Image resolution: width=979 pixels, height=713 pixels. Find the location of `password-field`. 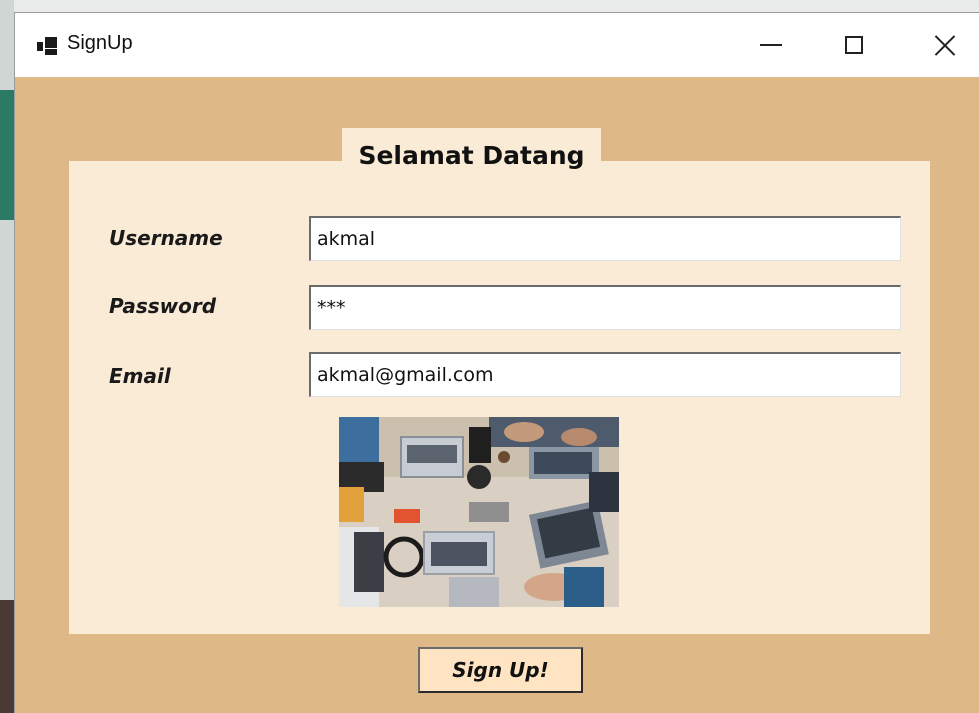

password-field is located at coordinates (605, 307).